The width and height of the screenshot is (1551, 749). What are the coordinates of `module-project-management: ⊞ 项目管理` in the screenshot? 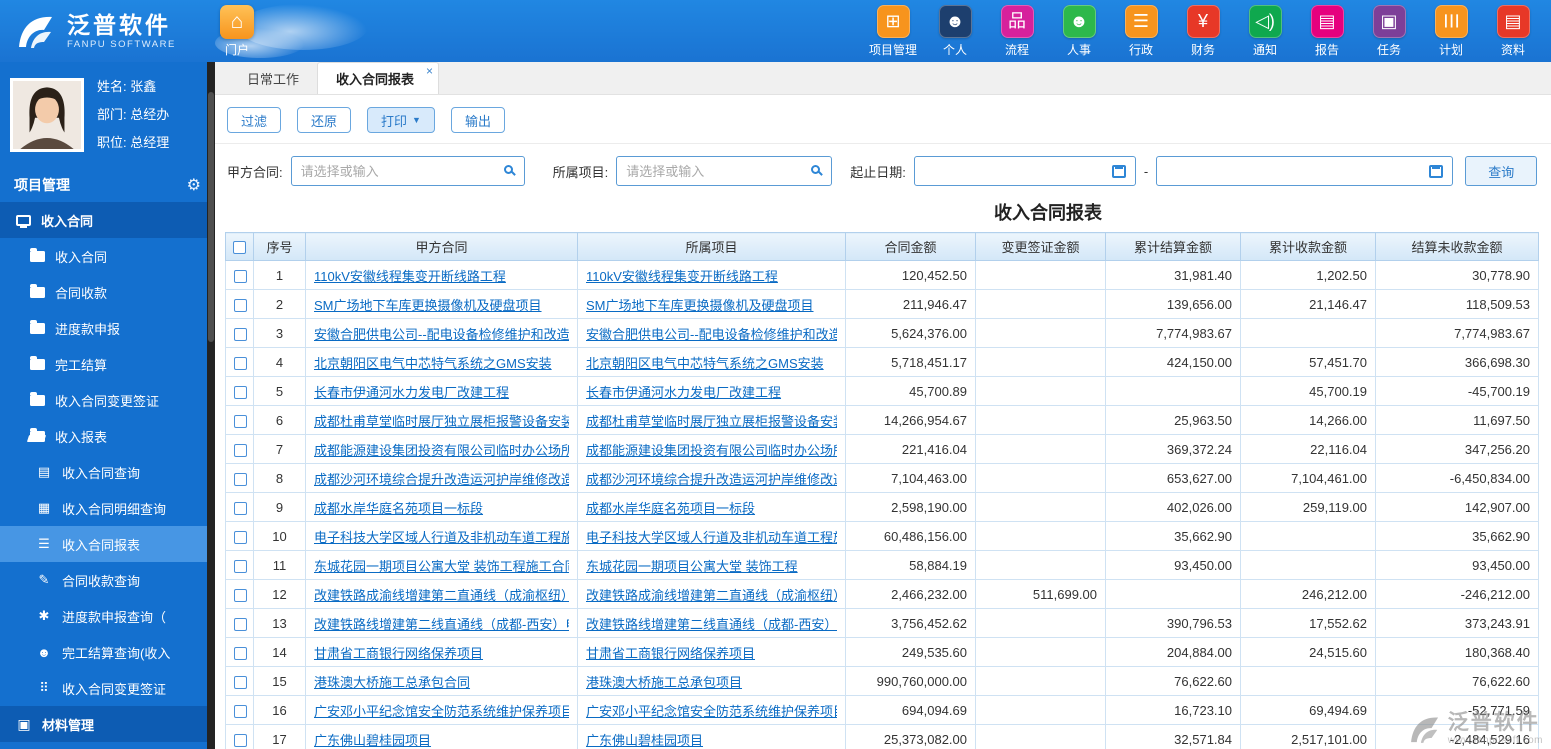 It's located at (893, 31).